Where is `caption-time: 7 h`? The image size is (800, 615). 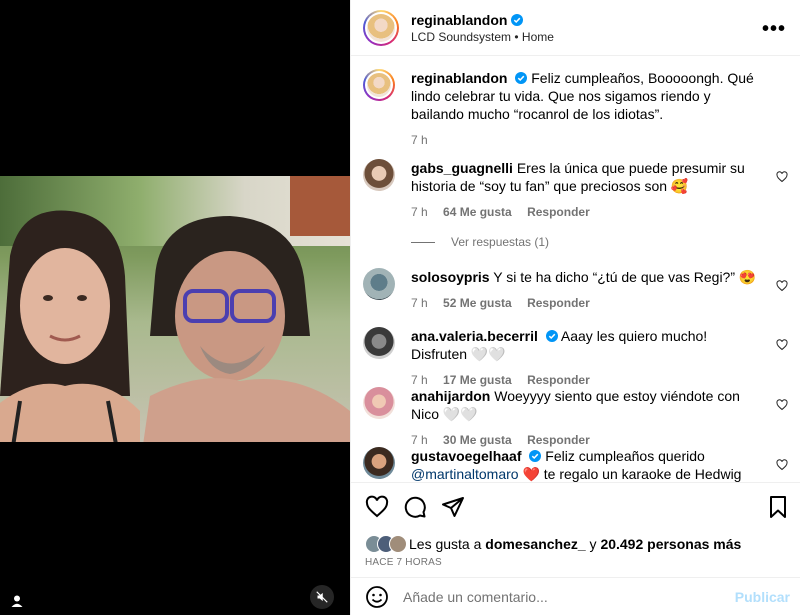
caption-time: 7 h is located at coordinates (419, 140).